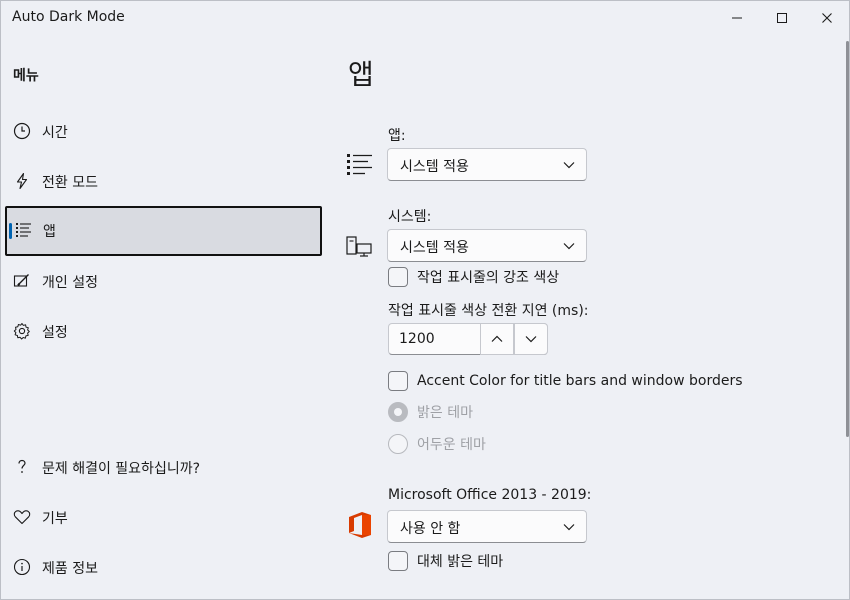 The height and width of the screenshot is (600, 850). What do you see at coordinates (460, 562) in the screenshot?
I see `checkbox-label: 대체 밝은 테마` at bounding box center [460, 562].